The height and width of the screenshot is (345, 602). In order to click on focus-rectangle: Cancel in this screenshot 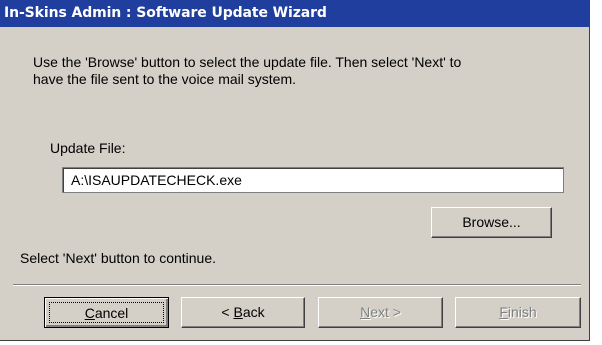, I will do `click(106, 312)`.